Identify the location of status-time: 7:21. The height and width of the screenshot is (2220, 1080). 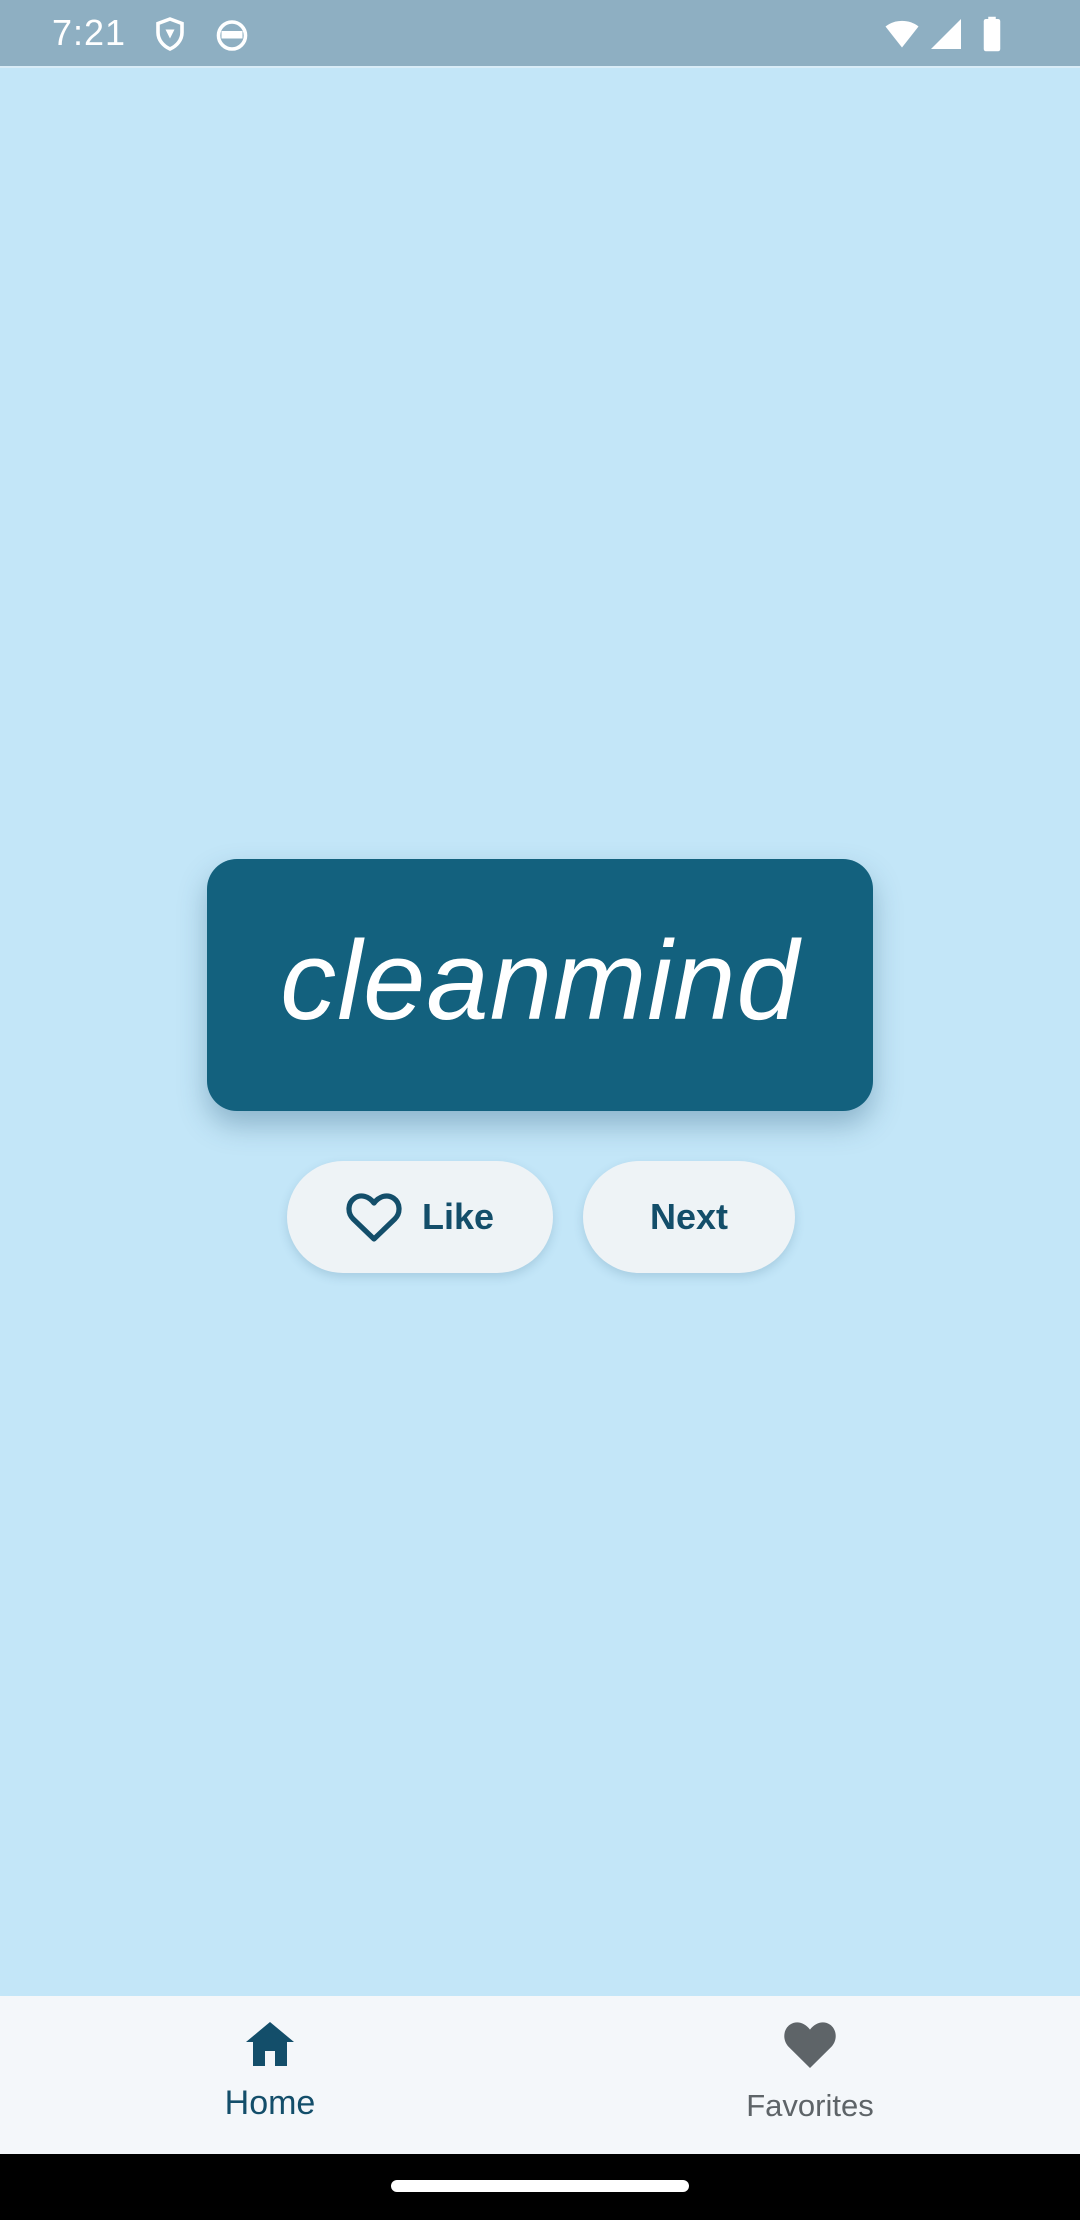
(89, 32).